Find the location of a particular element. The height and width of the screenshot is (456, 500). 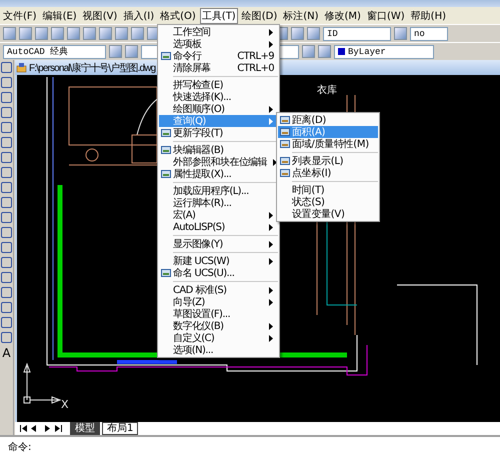

menu-item: 自定义(C) is located at coordinates (218, 338).